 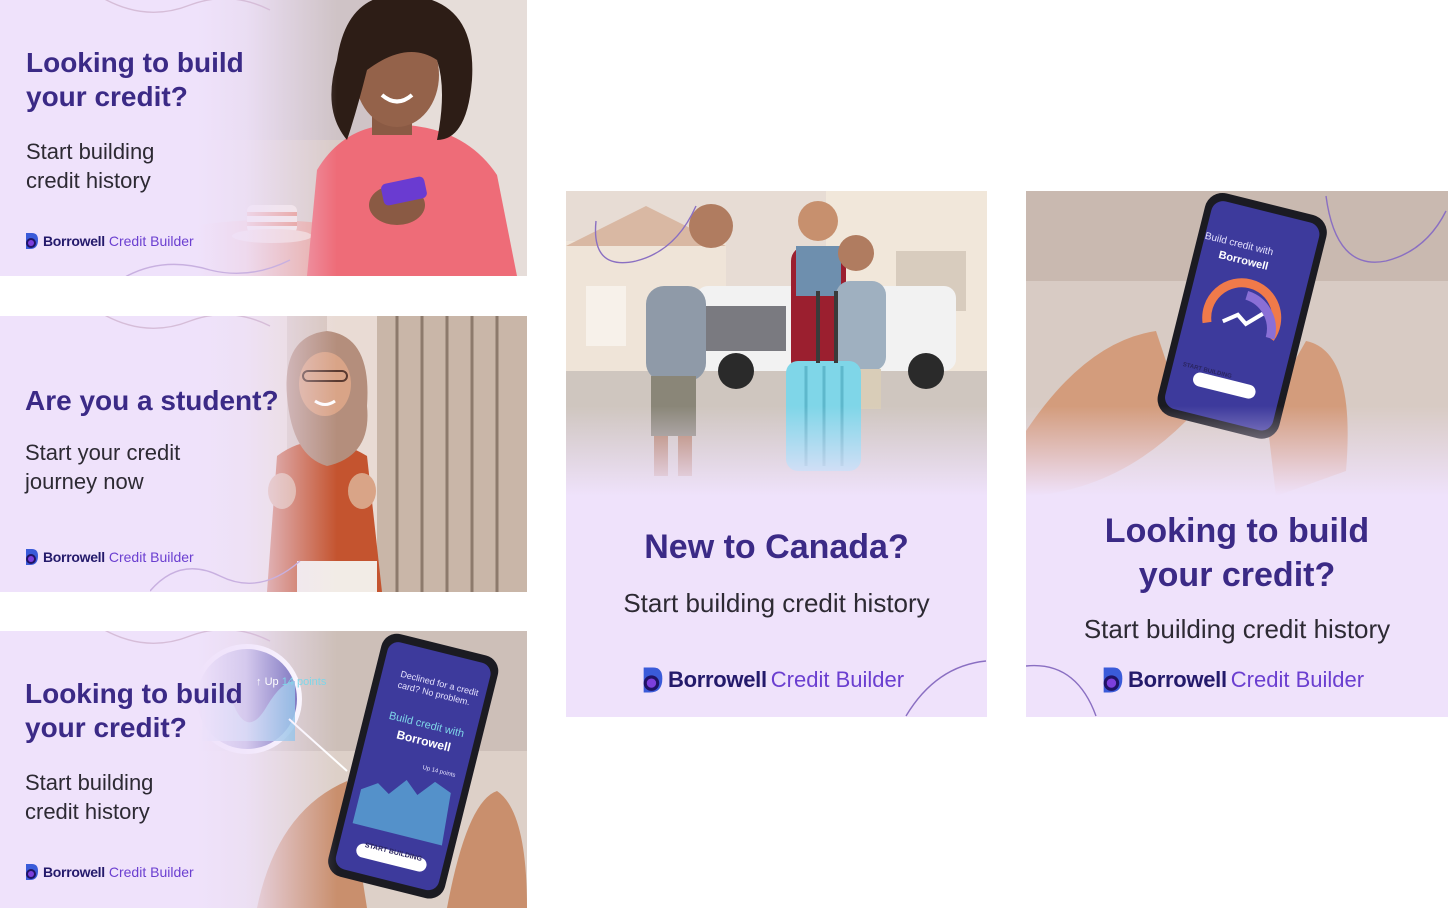 I want to click on banner-photo-phone-gauge, so click(x=1237, y=343).